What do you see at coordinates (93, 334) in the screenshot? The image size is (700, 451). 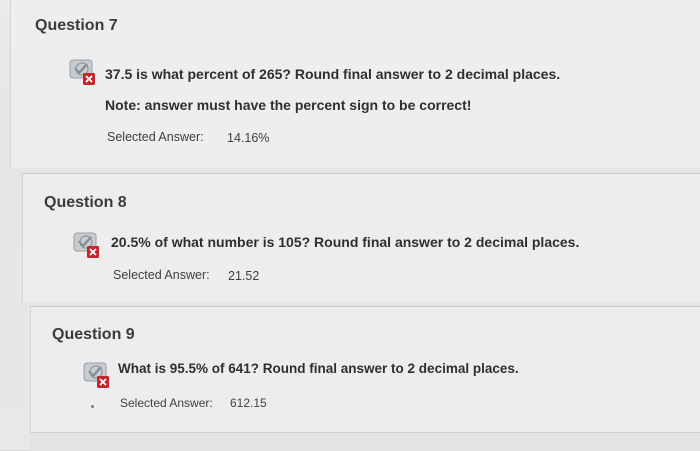 I see `question-title: Question 9` at bounding box center [93, 334].